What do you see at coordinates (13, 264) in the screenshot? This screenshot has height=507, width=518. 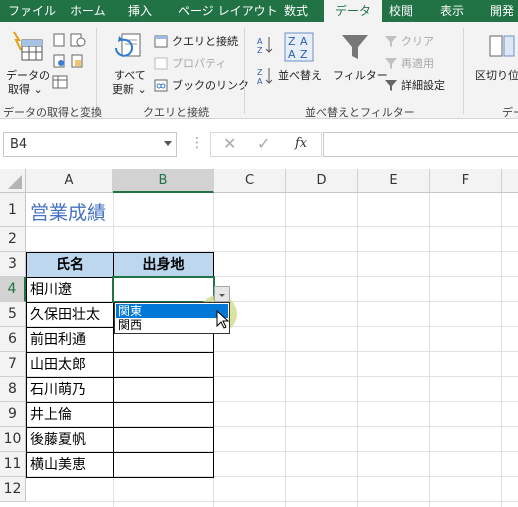 I see `row-header-3: 3` at bounding box center [13, 264].